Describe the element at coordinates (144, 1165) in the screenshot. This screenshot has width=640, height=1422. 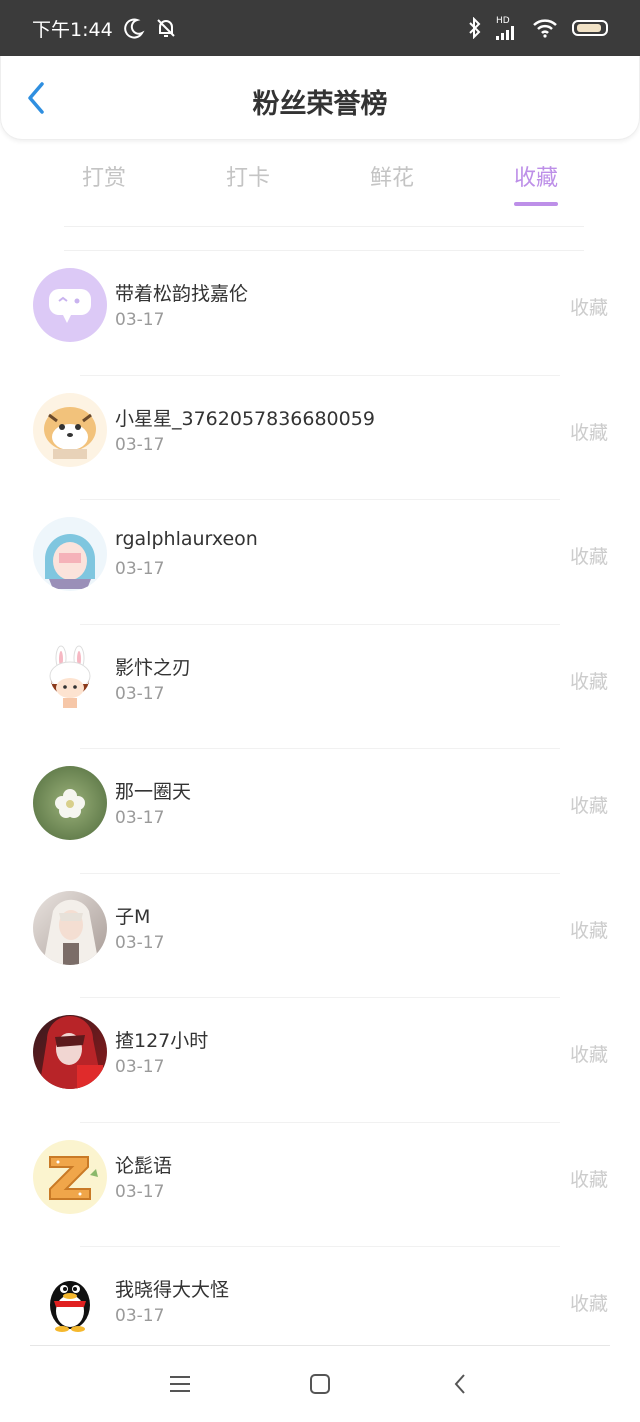
I see `fan-name: 论髭语` at that location.